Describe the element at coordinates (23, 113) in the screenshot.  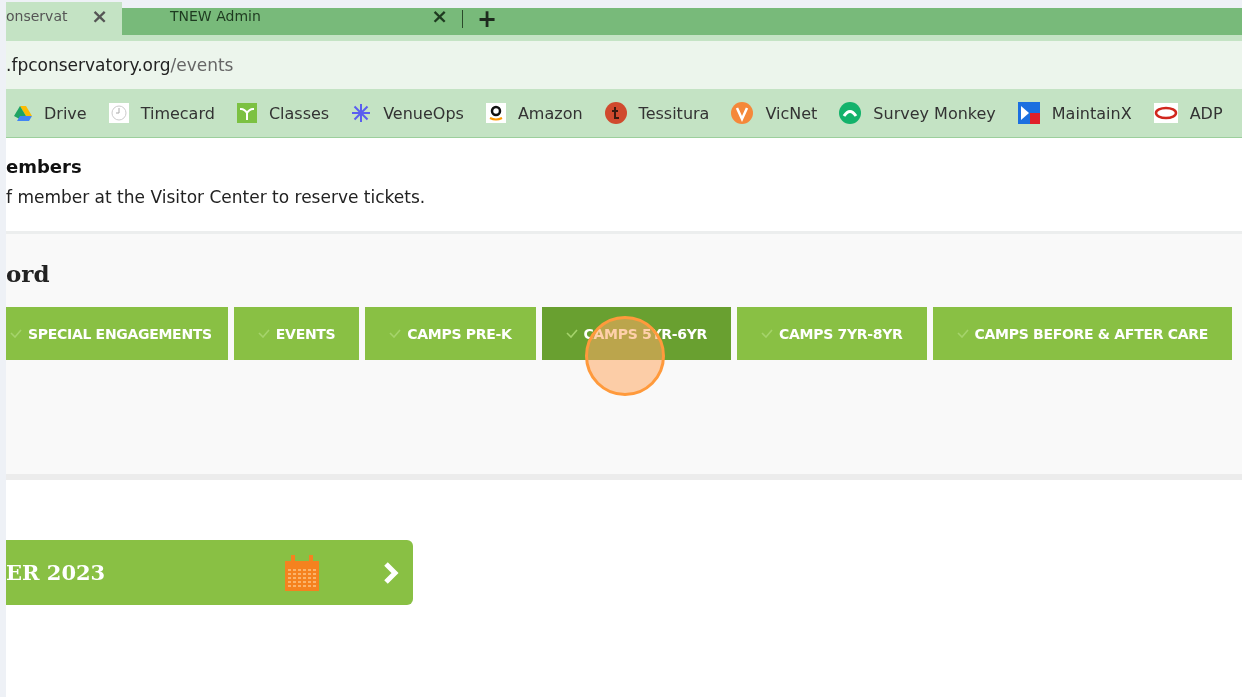
I see `triangle-icon` at that location.